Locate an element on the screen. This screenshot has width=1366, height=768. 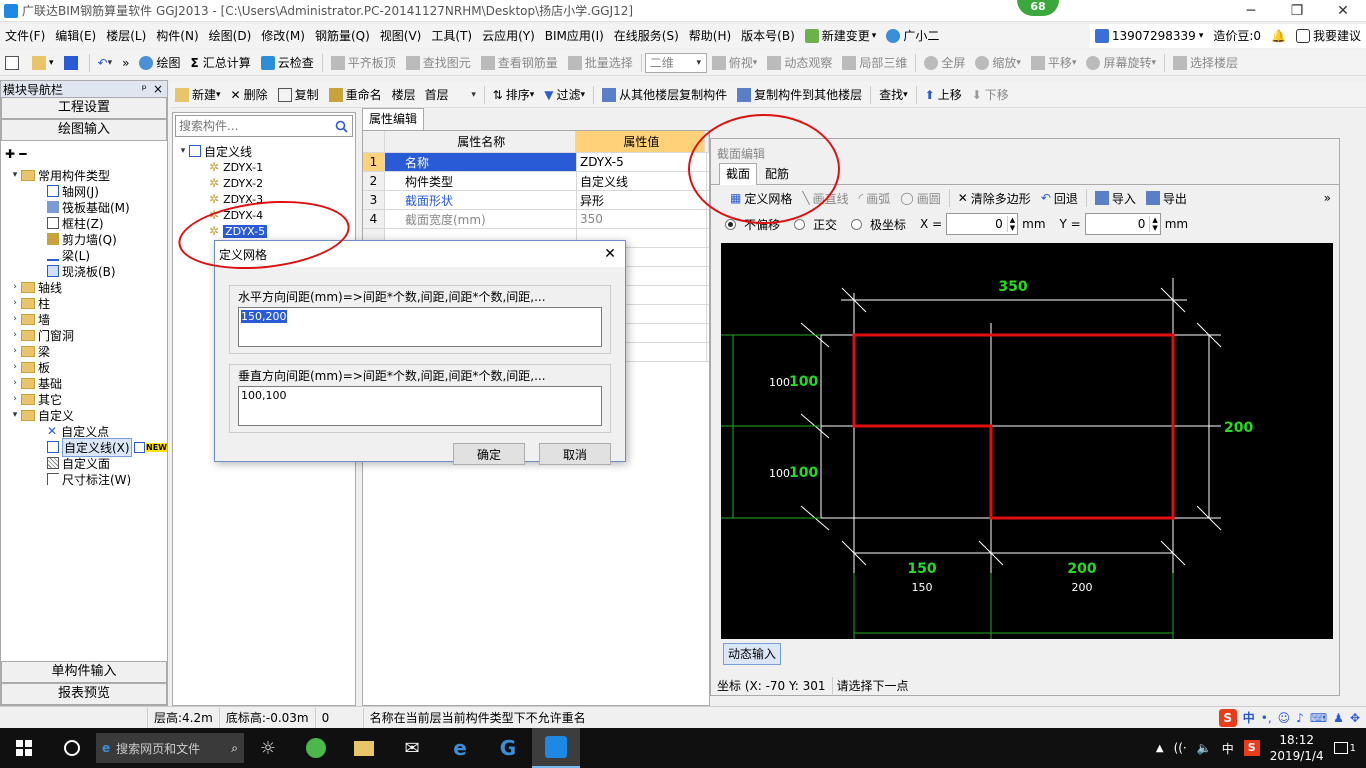
local-3d-button: 局部三维 is located at coordinates (874, 63).